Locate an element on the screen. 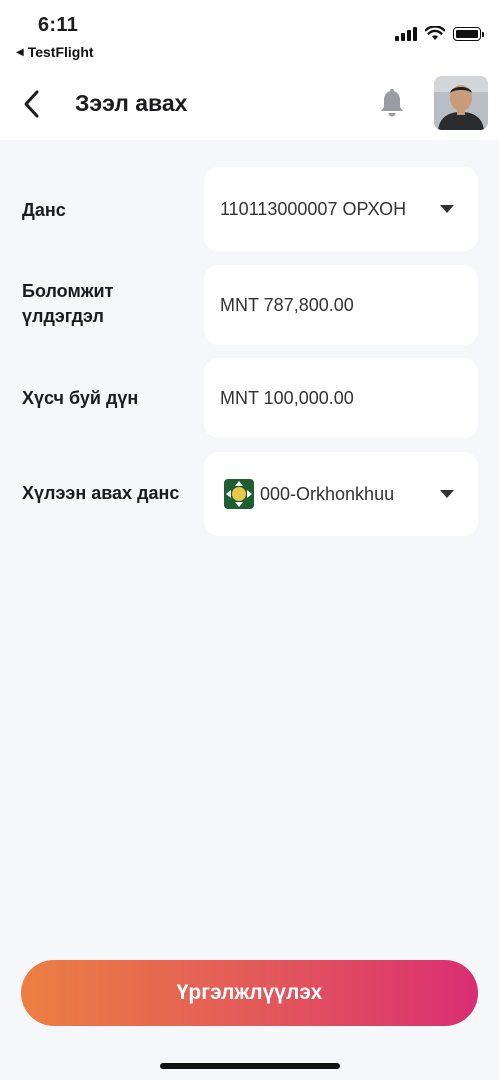 This screenshot has height=1080, width=499. continue-button: Үргэлжлүүлэх is located at coordinates (249, 993).